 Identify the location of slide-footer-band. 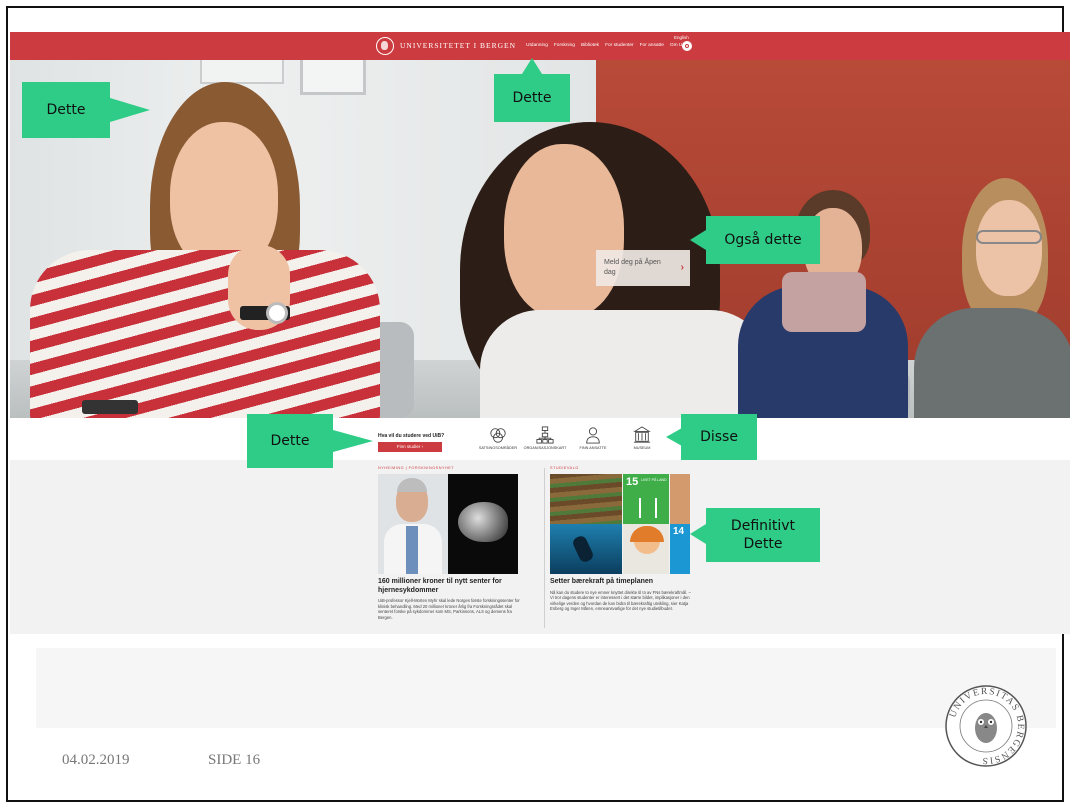
(546, 688).